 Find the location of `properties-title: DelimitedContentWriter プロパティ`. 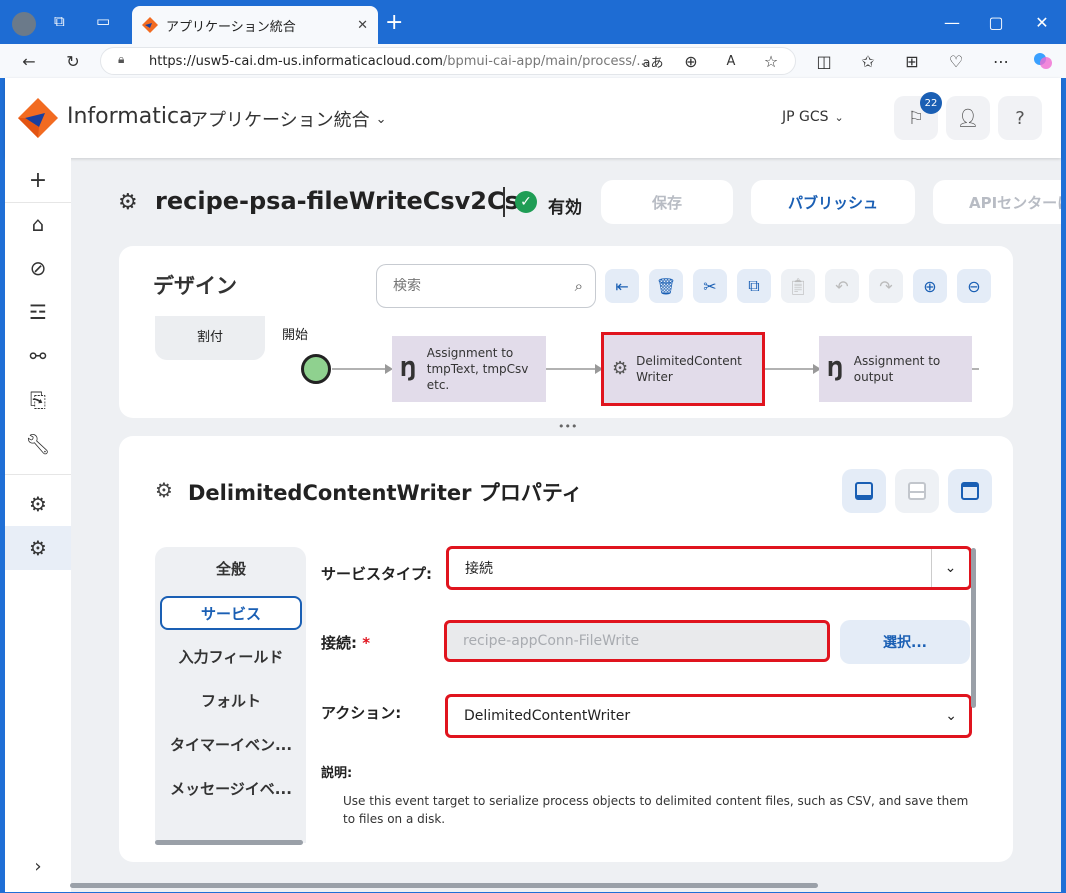

properties-title: DelimitedContentWriter プロパティ is located at coordinates (385, 493).